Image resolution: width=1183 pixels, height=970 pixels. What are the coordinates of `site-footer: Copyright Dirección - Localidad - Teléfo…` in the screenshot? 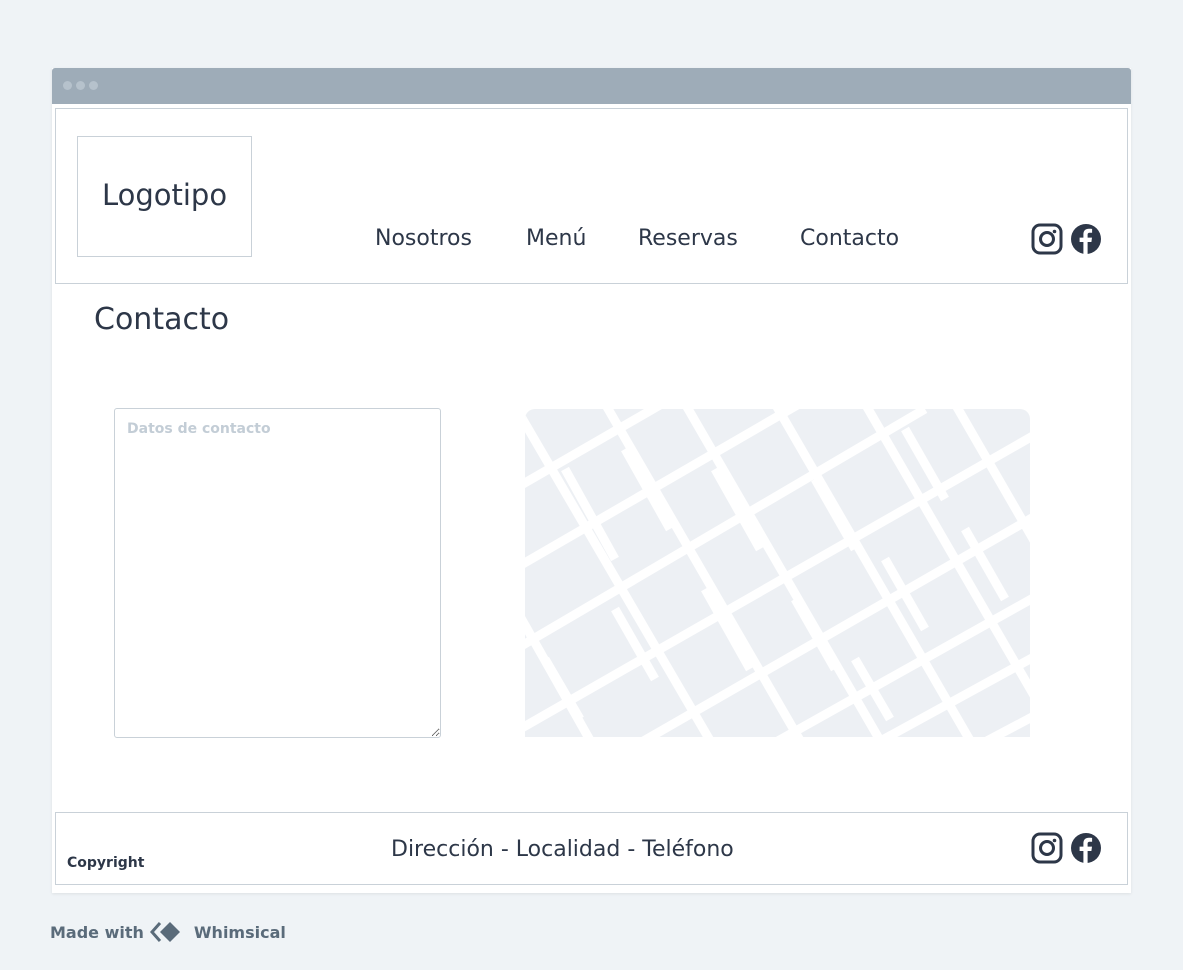 It's located at (591, 848).